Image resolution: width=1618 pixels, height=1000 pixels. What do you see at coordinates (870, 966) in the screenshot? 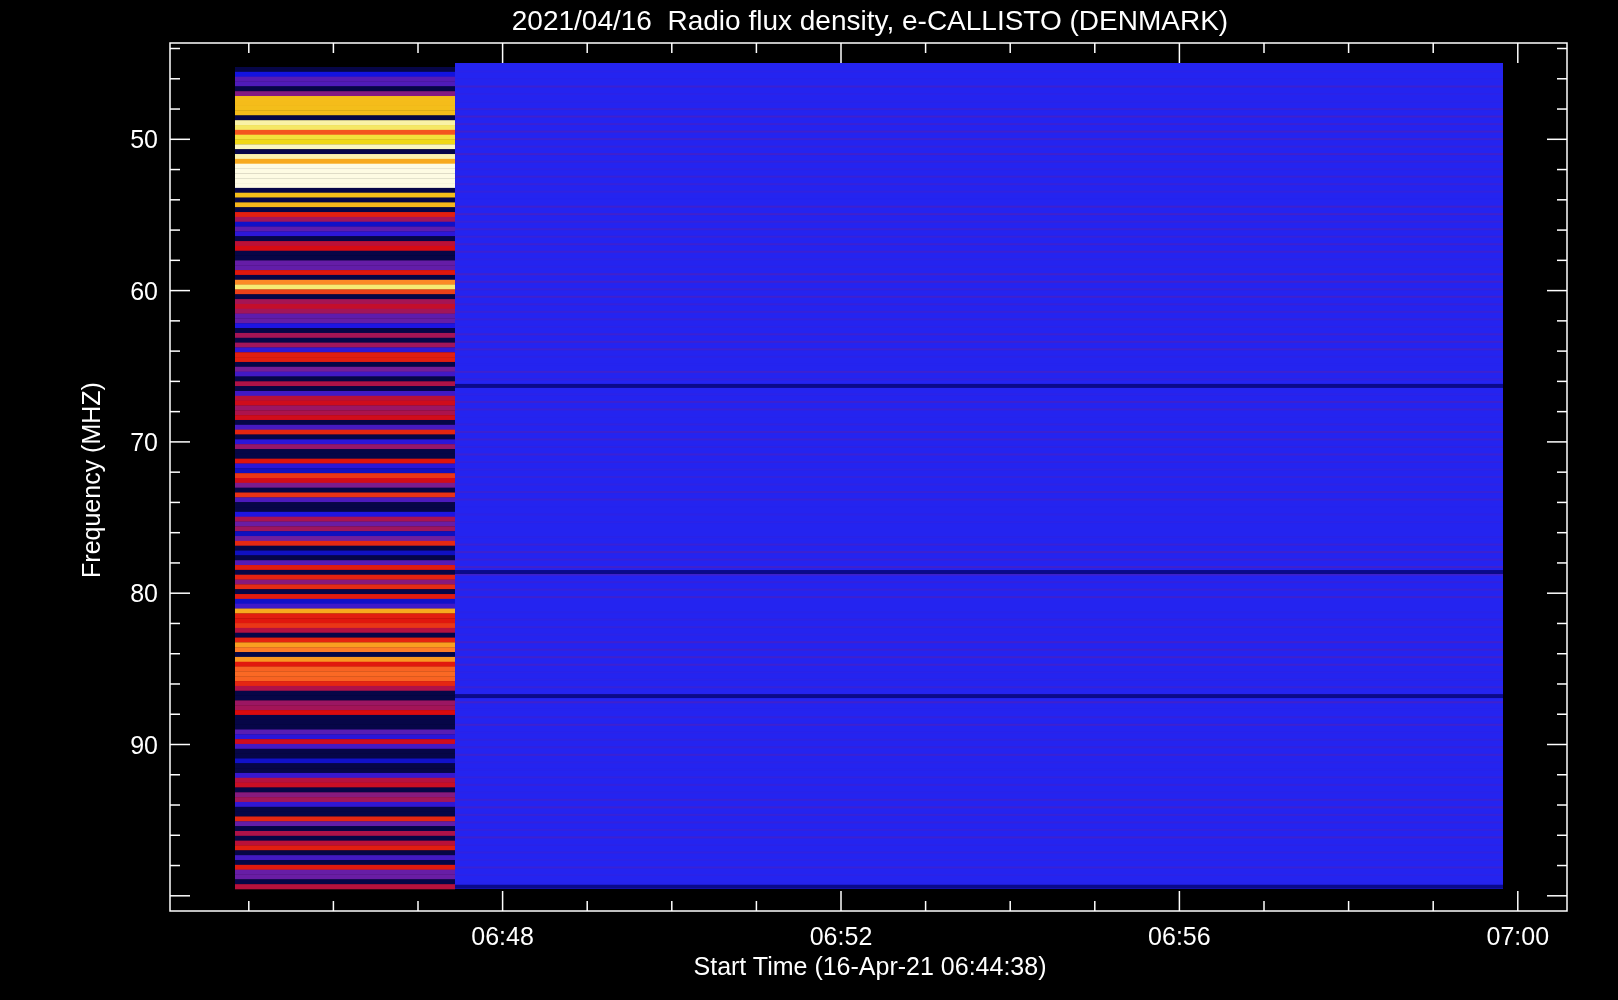
I see `x-axis-label: Start Time (16-Apr-21 06:44:38)` at bounding box center [870, 966].